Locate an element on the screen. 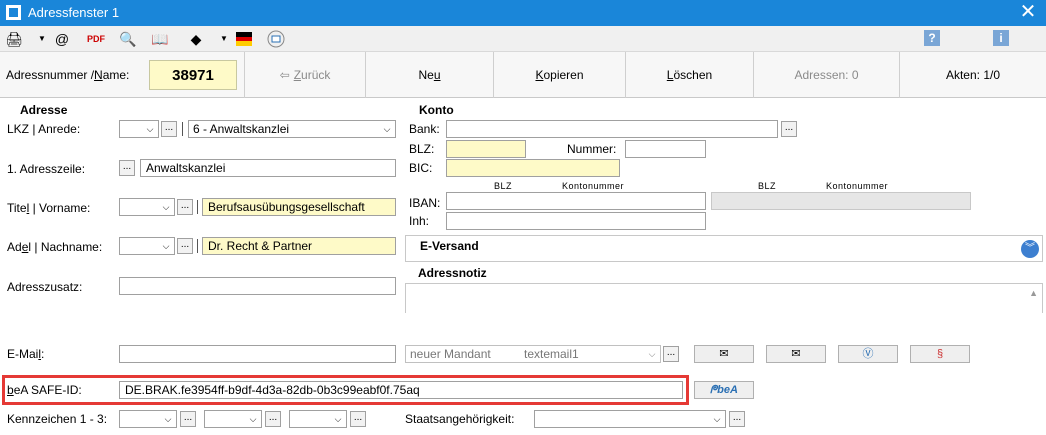 This screenshot has height=435, width=1046. envelope-gear-icon: ✉ is located at coordinates (796, 354).